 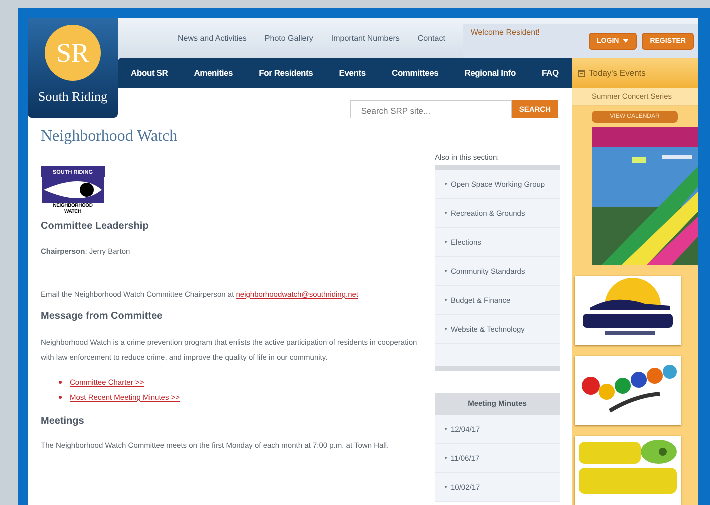 I want to click on nav-item: For Residents, so click(x=286, y=73).